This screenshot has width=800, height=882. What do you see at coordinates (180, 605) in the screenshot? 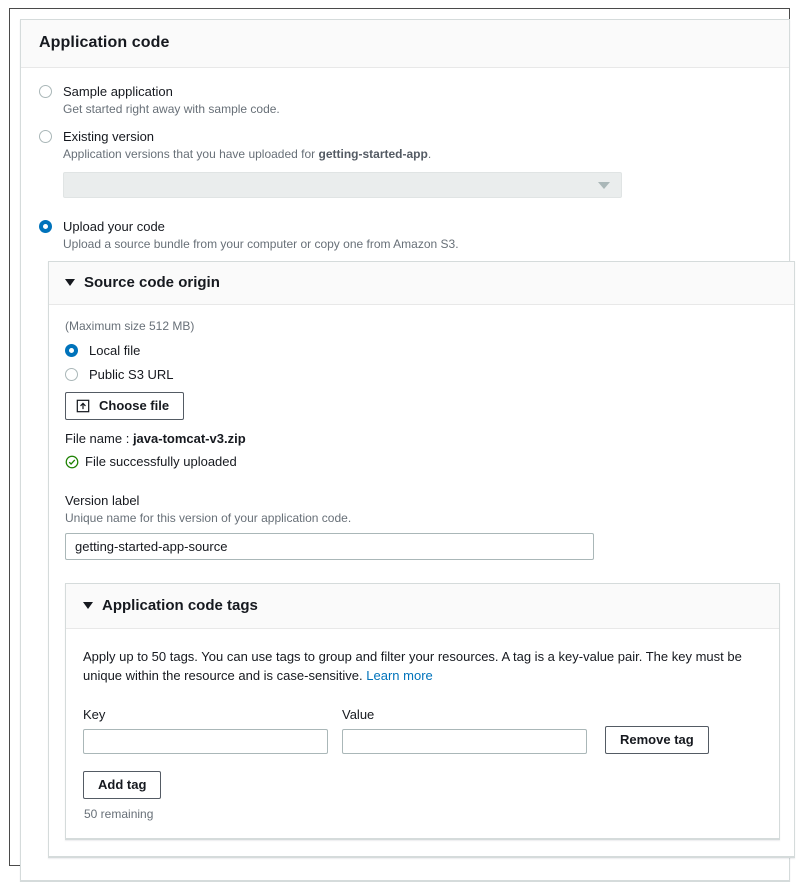
I see `application-code-tags-title: Application code tags` at bounding box center [180, 605].